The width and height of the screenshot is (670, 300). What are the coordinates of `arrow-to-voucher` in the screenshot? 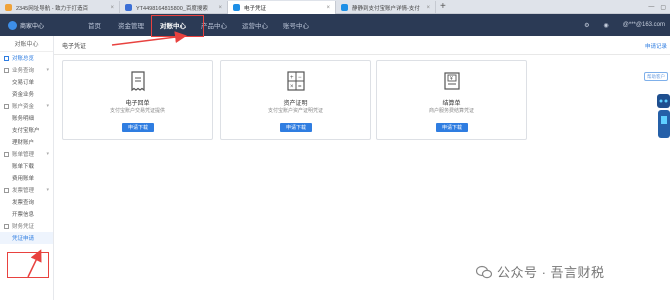 It's located at (34, 263).